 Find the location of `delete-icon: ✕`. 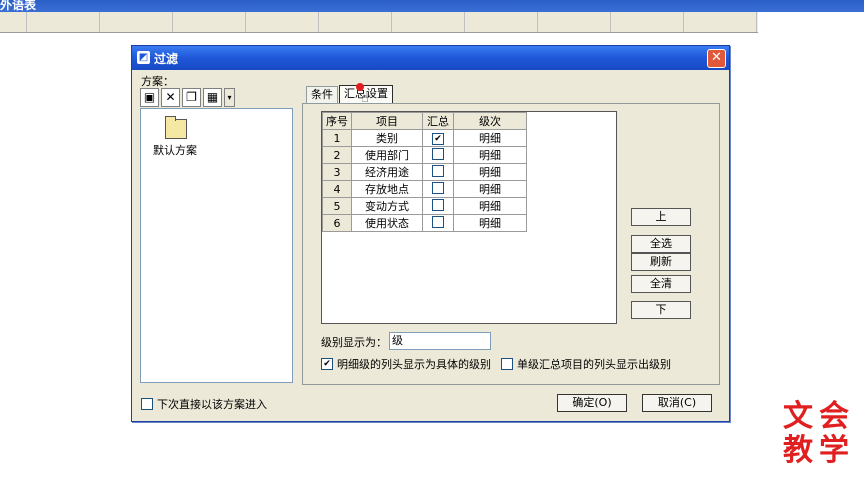

delete-icon: ✕ is located at coordinates (170, 97).